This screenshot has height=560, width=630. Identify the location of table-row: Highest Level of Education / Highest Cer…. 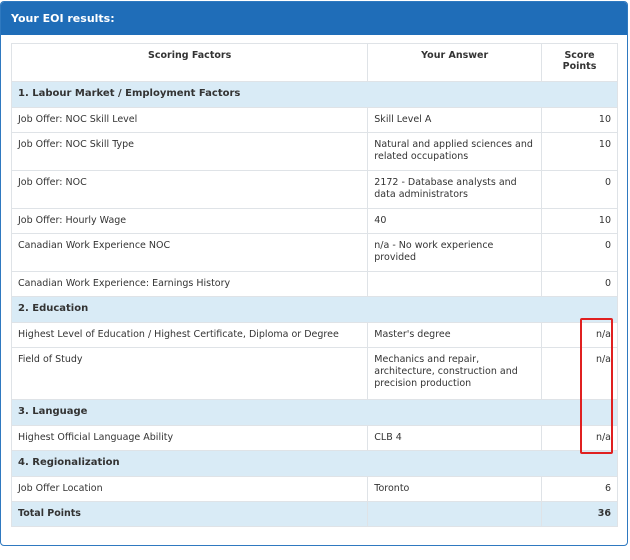
(314, 335).